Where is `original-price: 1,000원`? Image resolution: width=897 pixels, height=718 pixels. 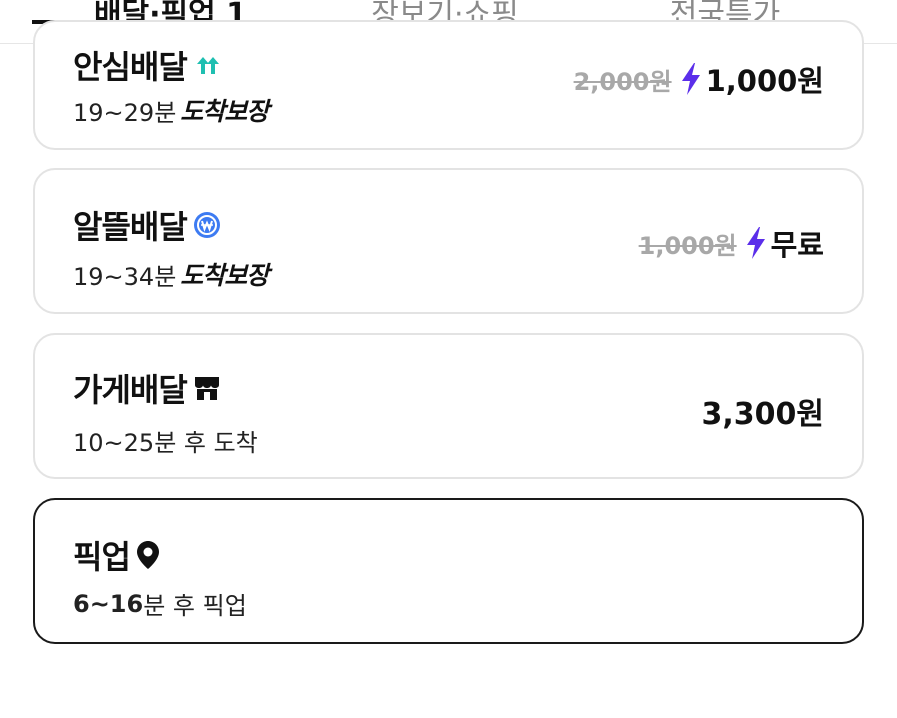 original-price: 1,000원 is located at coordinates (687, 245).